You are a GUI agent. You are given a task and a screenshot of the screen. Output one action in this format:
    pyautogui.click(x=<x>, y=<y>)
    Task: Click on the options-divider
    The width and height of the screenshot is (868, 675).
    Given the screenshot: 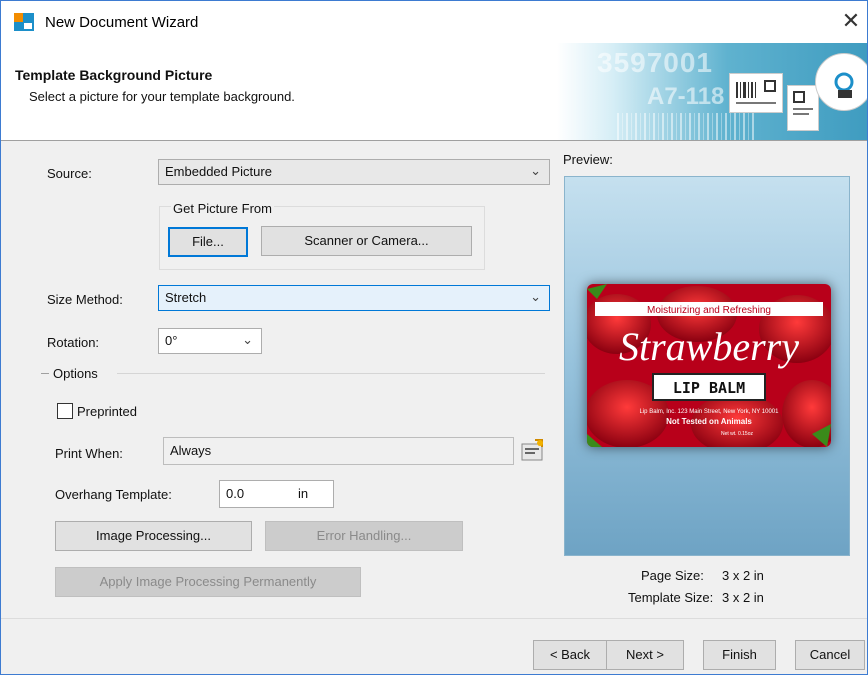 What is the action you would take?
    pyautogui.click(x=331, y=373)
    